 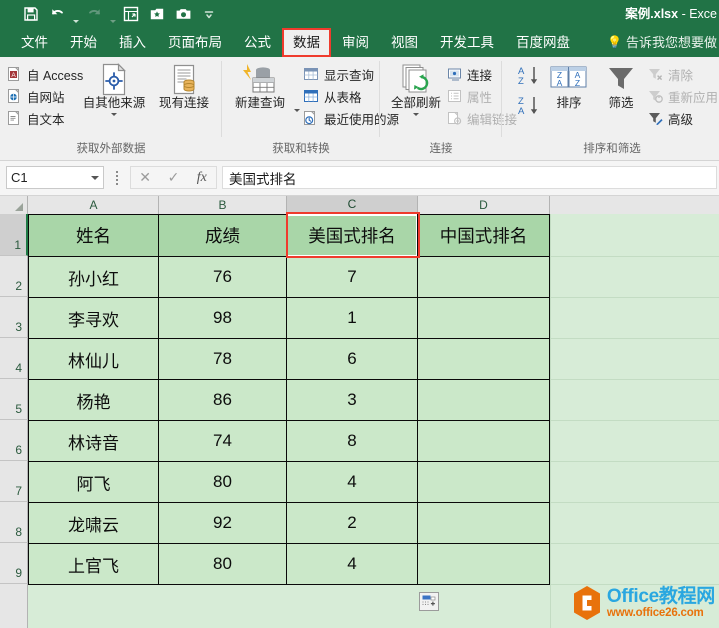 What do you see at coordinates (416, 89) in the screenshot?
I see `ribbon-item-refresh-all: 全部刷新` at bounding box center [416, 89].